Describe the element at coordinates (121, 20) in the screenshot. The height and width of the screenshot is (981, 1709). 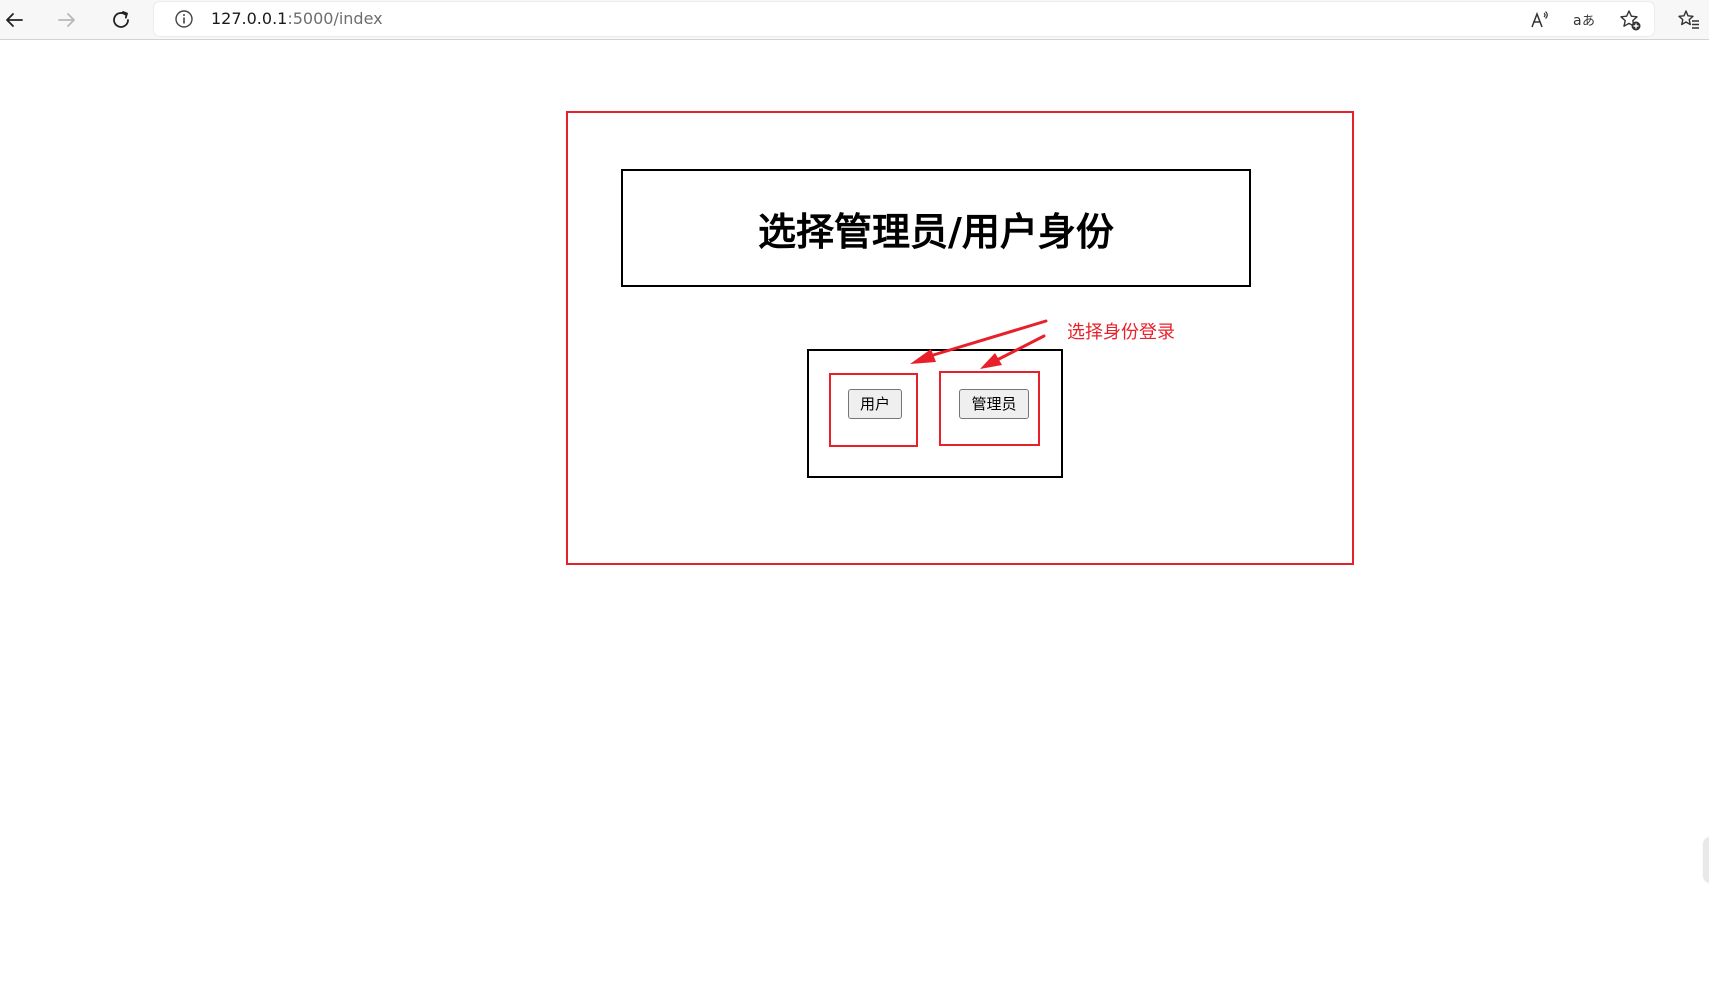
I see `reload-icon` at that location.